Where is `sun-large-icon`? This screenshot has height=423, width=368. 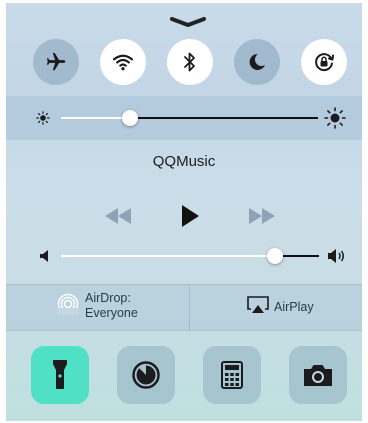 sun-large-icon is located at coordinates (335, 118).